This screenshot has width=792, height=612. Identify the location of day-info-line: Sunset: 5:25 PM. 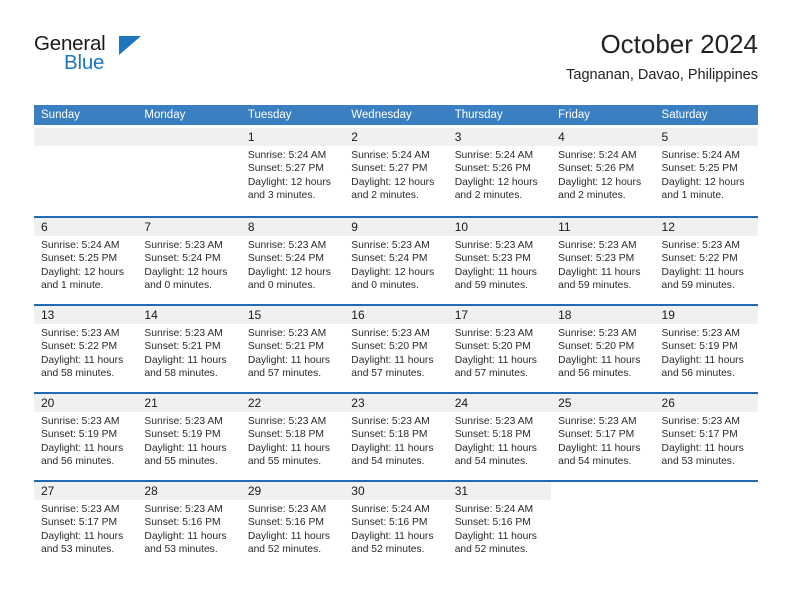
(79, 259).